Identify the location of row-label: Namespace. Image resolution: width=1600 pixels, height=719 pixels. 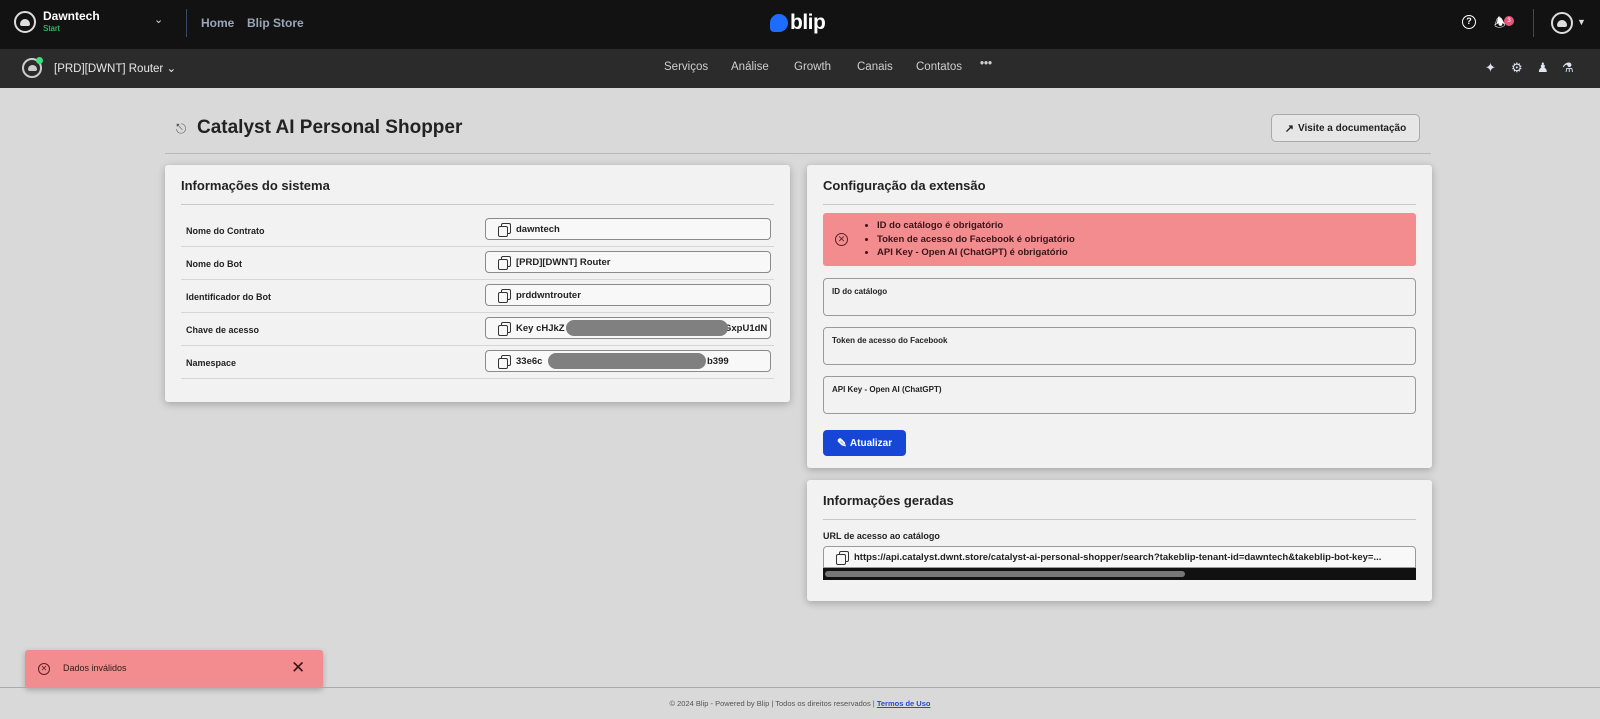
(211, 363).